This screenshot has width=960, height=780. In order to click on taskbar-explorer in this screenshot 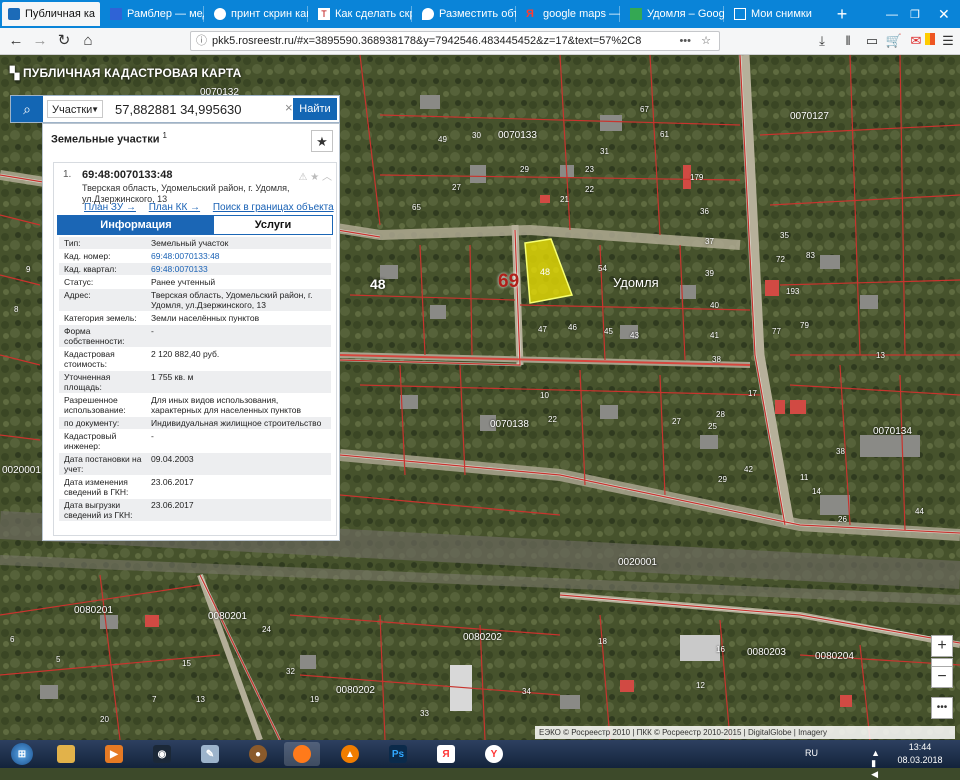, I will do `click(66, 754)`.